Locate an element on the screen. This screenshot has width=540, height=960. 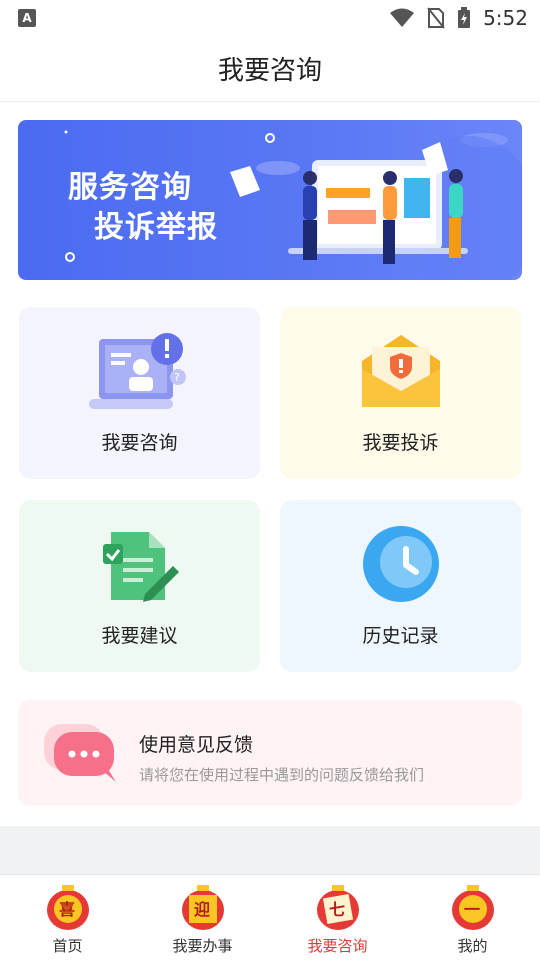
lantern-yi-icon: 一 is located at coordinates (472, 907).